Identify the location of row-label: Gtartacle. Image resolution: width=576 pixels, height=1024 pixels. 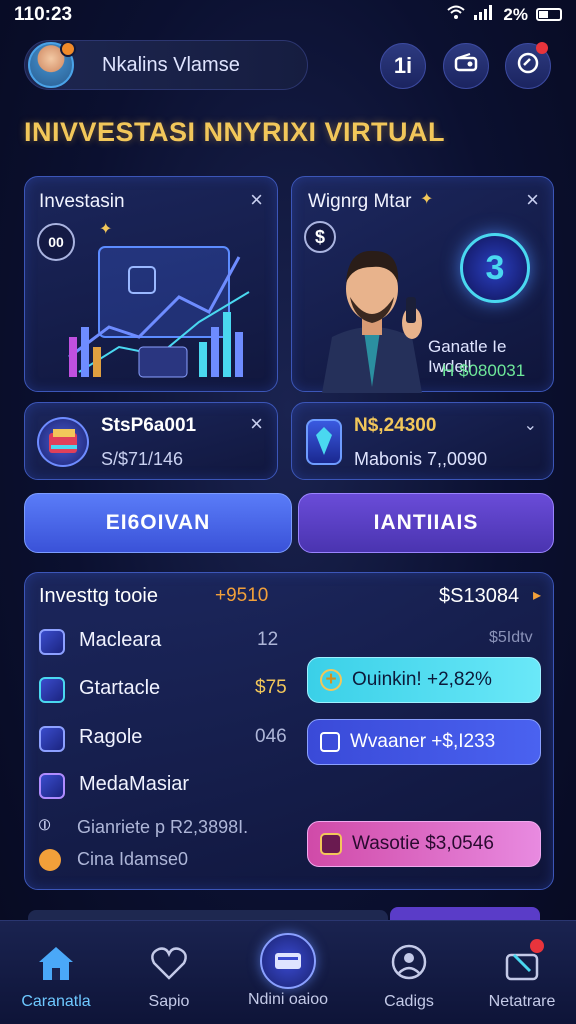
(120, 688).